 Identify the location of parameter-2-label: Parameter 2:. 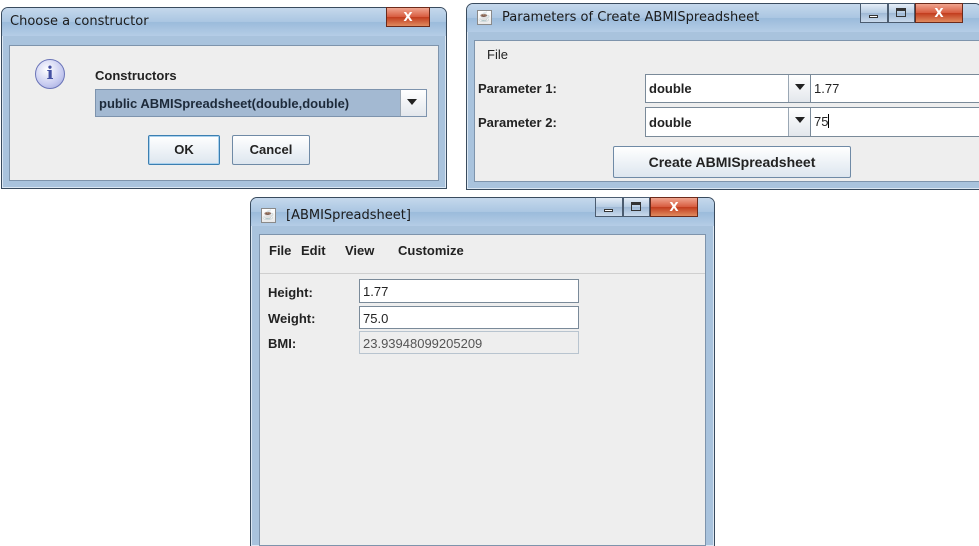
(517, 122).